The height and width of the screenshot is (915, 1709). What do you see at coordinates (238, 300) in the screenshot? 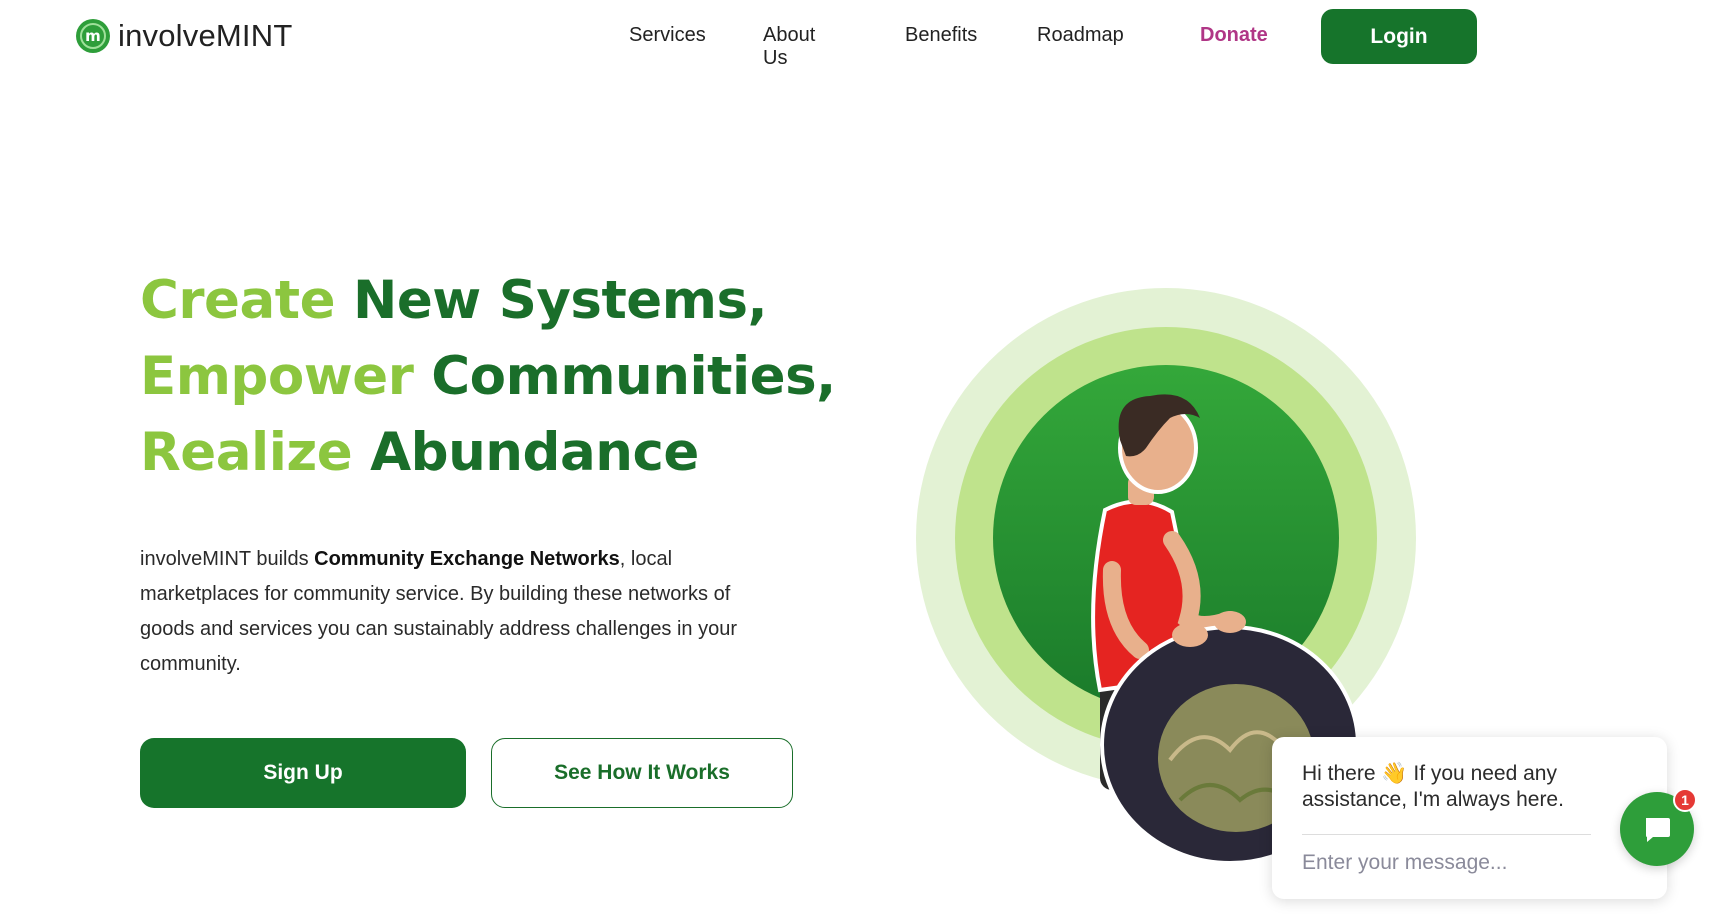
I see `headline-accent-word: Create` at bounding box center [238, 300].